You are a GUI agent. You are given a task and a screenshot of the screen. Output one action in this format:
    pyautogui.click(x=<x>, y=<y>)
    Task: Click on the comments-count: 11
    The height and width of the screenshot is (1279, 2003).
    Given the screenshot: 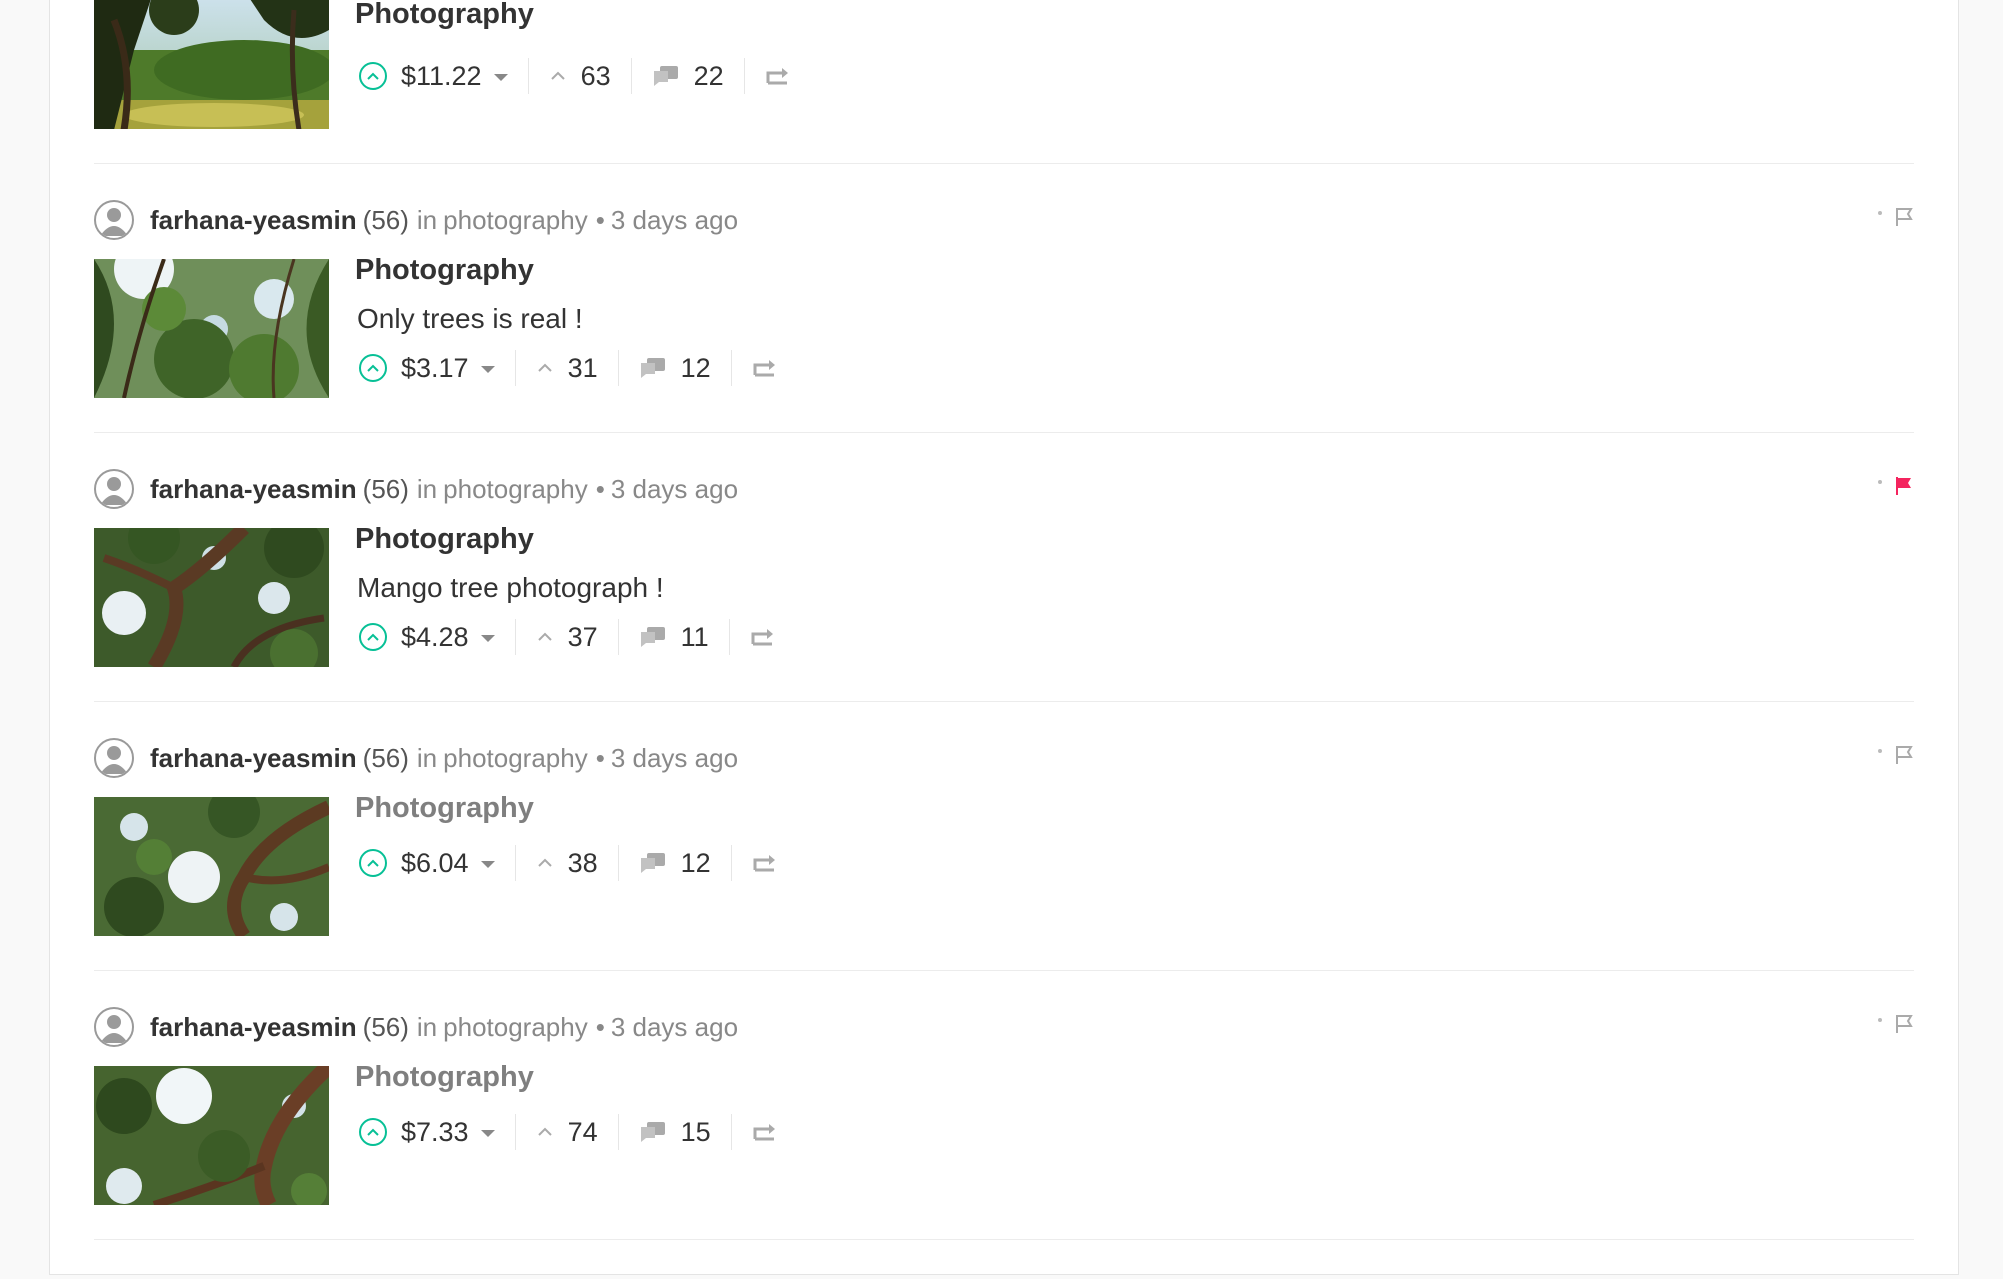 What is the action you would take?
    pyautogui.click(x=674, y=637)
    